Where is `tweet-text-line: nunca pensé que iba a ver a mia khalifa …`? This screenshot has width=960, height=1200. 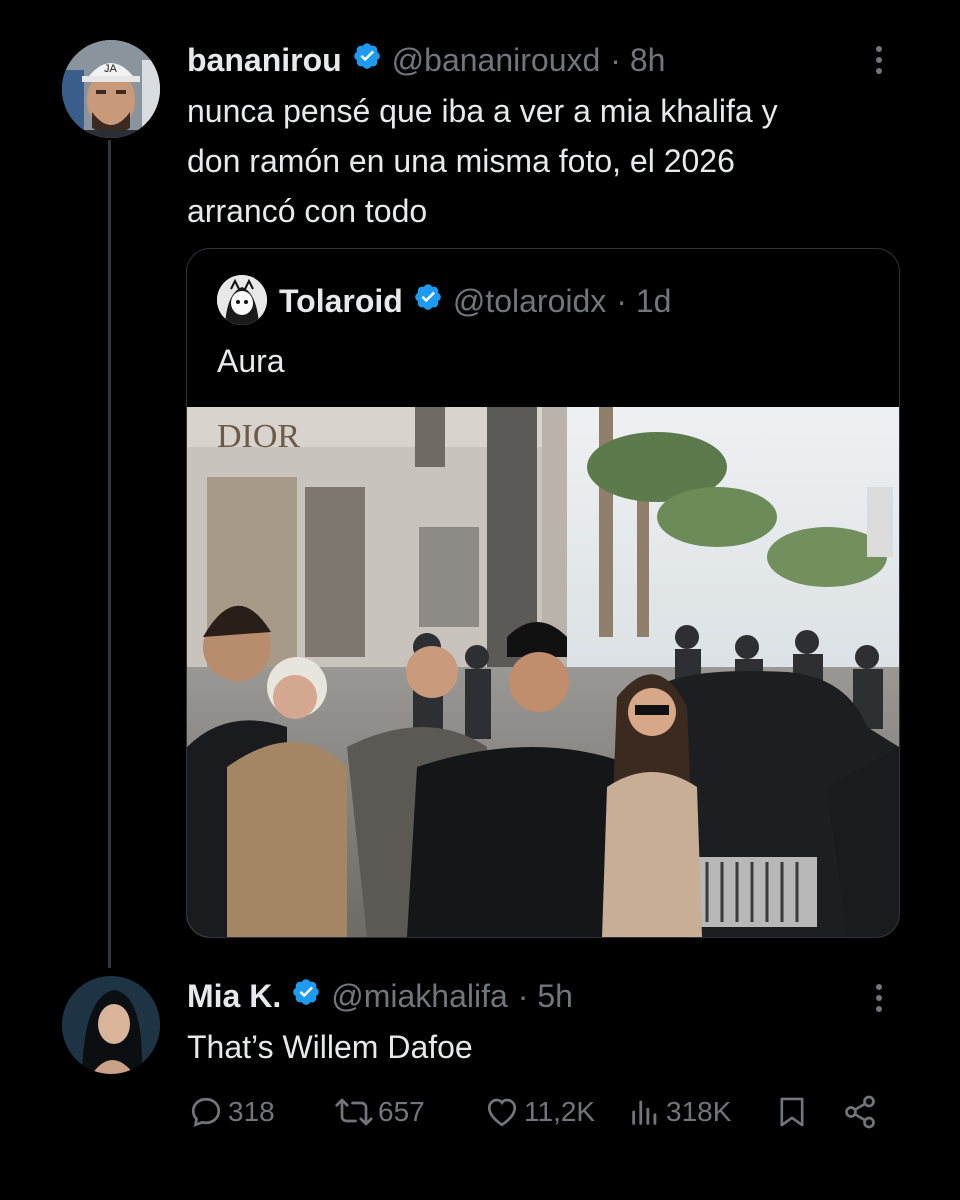 tweet-text-line: nunca pensé que iba a ver a mia khalifa … is located at coordinates (482, 111).